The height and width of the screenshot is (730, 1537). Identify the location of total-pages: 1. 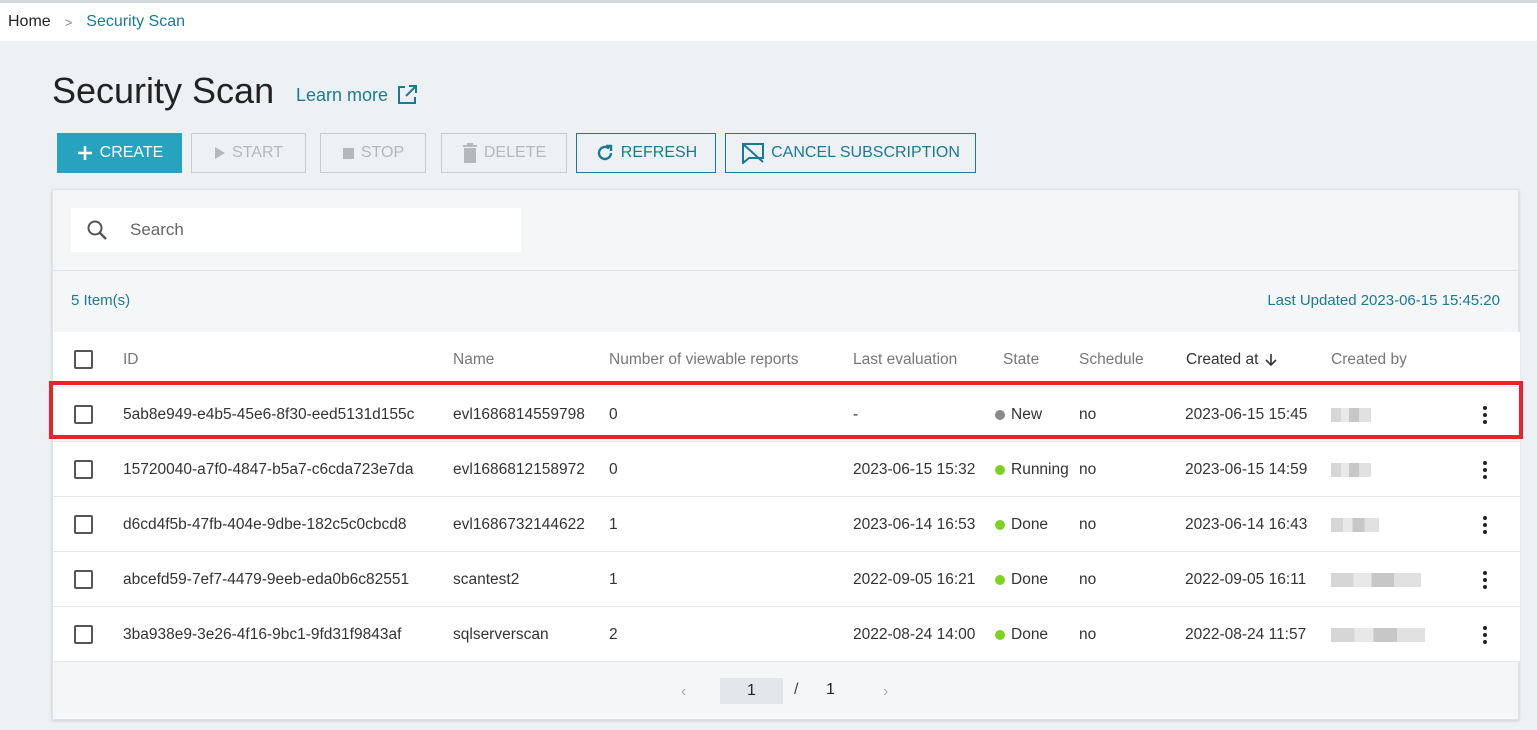
(830, 689).